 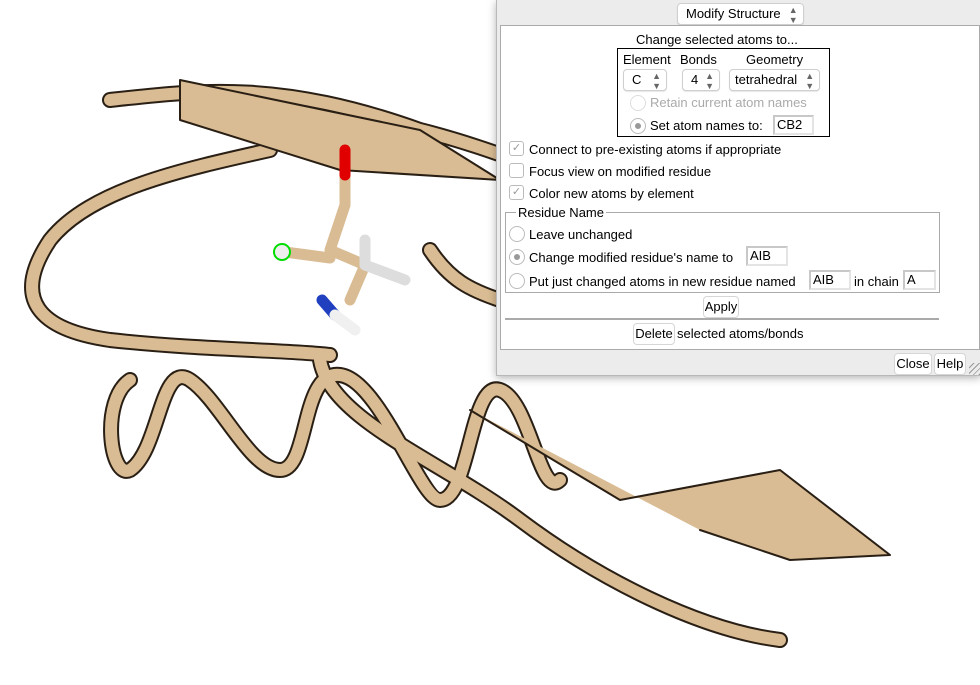 What do you see at coordinates (611, 193) in the screenshot?
I see `color-label: Color new atoms by element` at bounding box center [611, 193].